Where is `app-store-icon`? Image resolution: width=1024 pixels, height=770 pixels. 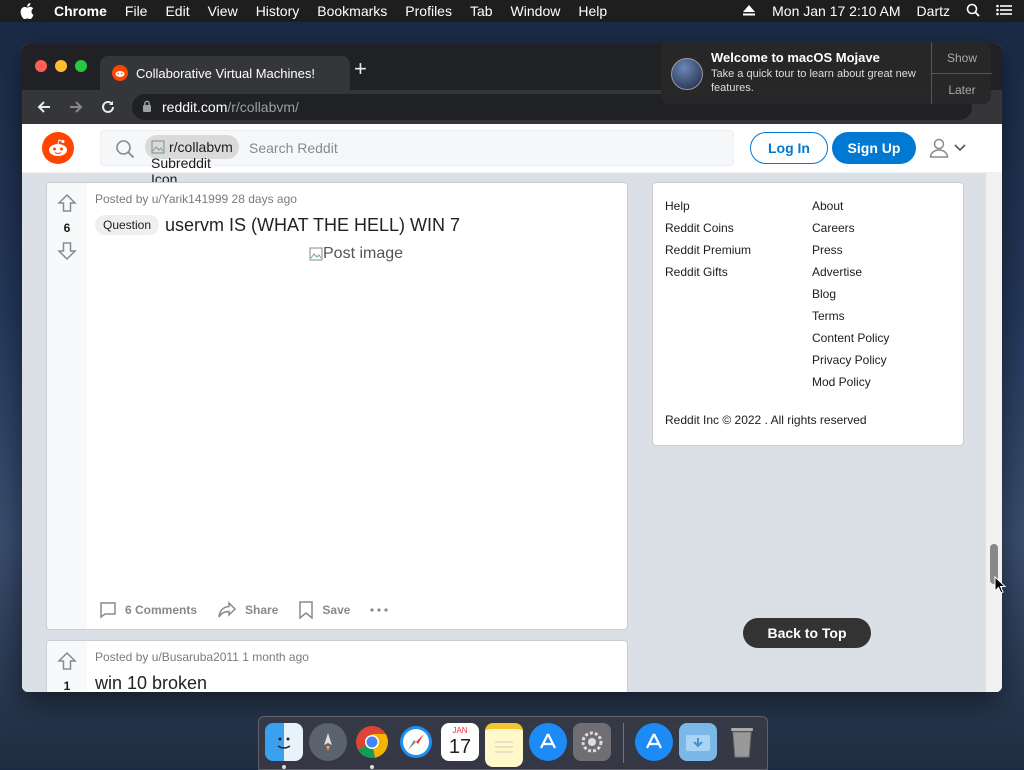 app-store-icon is located at coordinates (548, 742).